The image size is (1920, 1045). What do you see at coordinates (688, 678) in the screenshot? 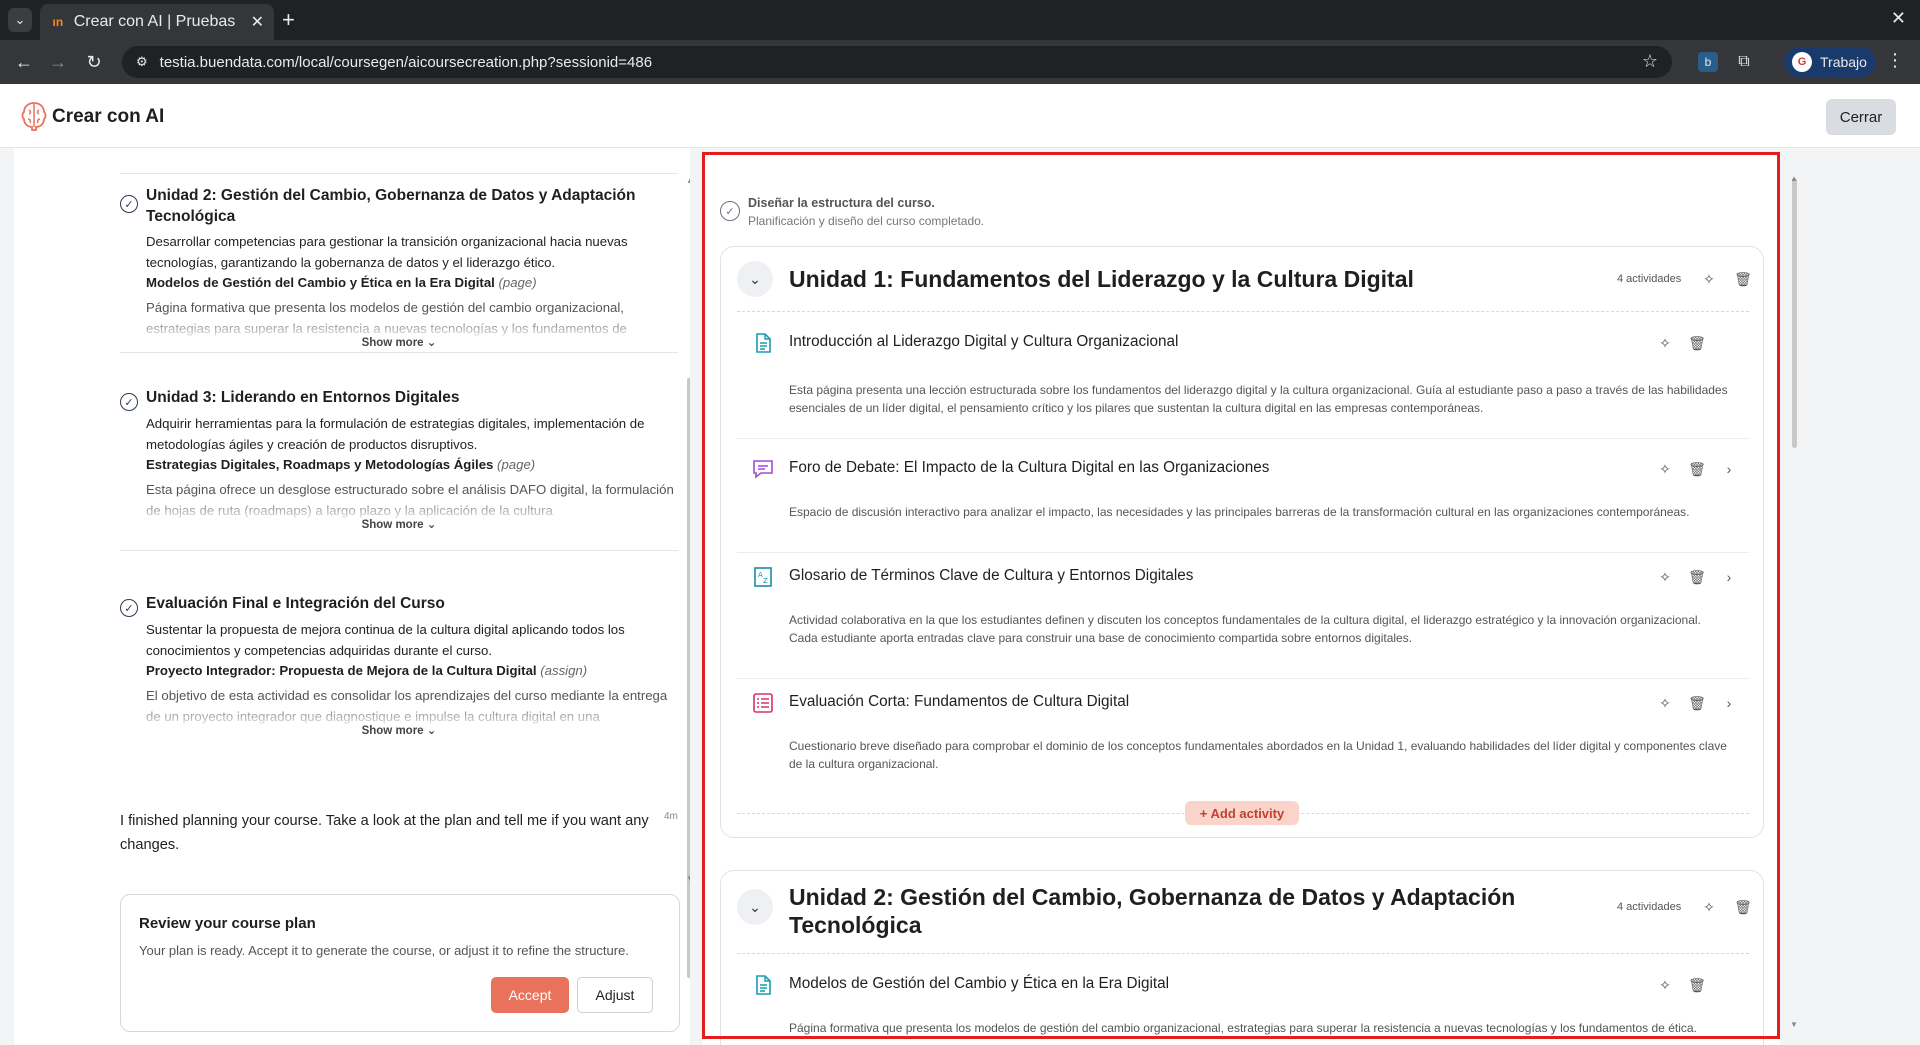
I see `chat-scrollbar-thumb` at bounding box center [688, 678].